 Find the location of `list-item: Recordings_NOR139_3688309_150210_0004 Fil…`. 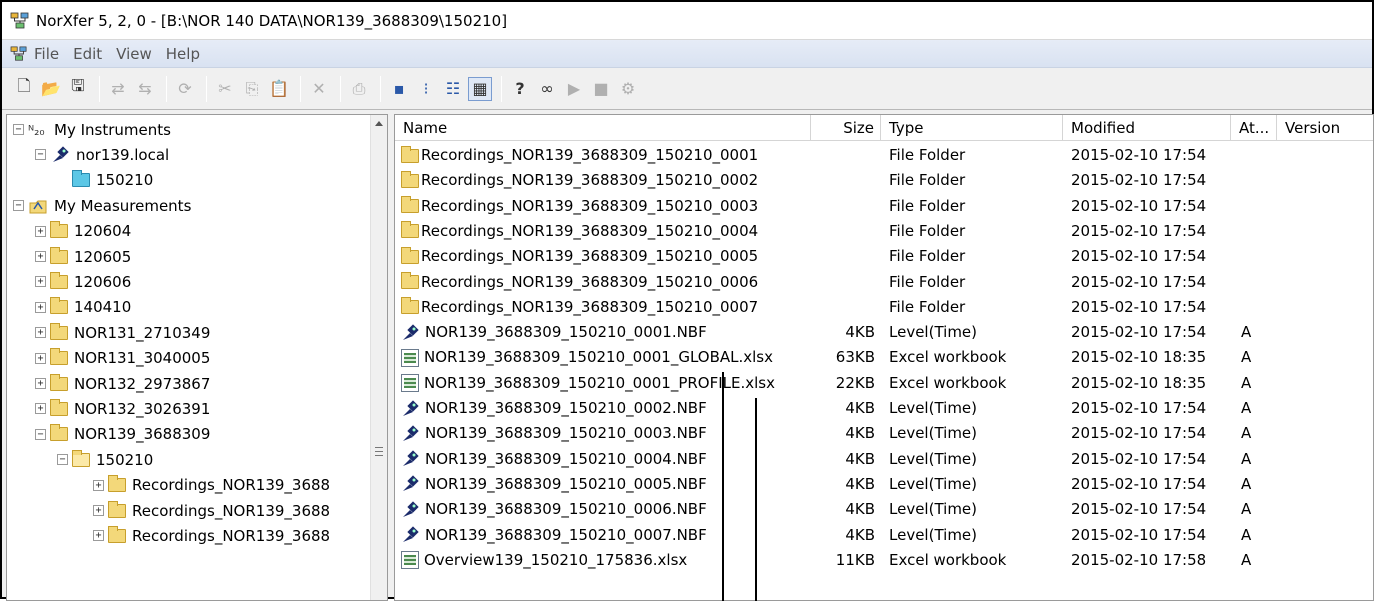

list-item: Recordings_NOR139_3688309_150210_0004 Fil… is located at coordinates (884, 231).